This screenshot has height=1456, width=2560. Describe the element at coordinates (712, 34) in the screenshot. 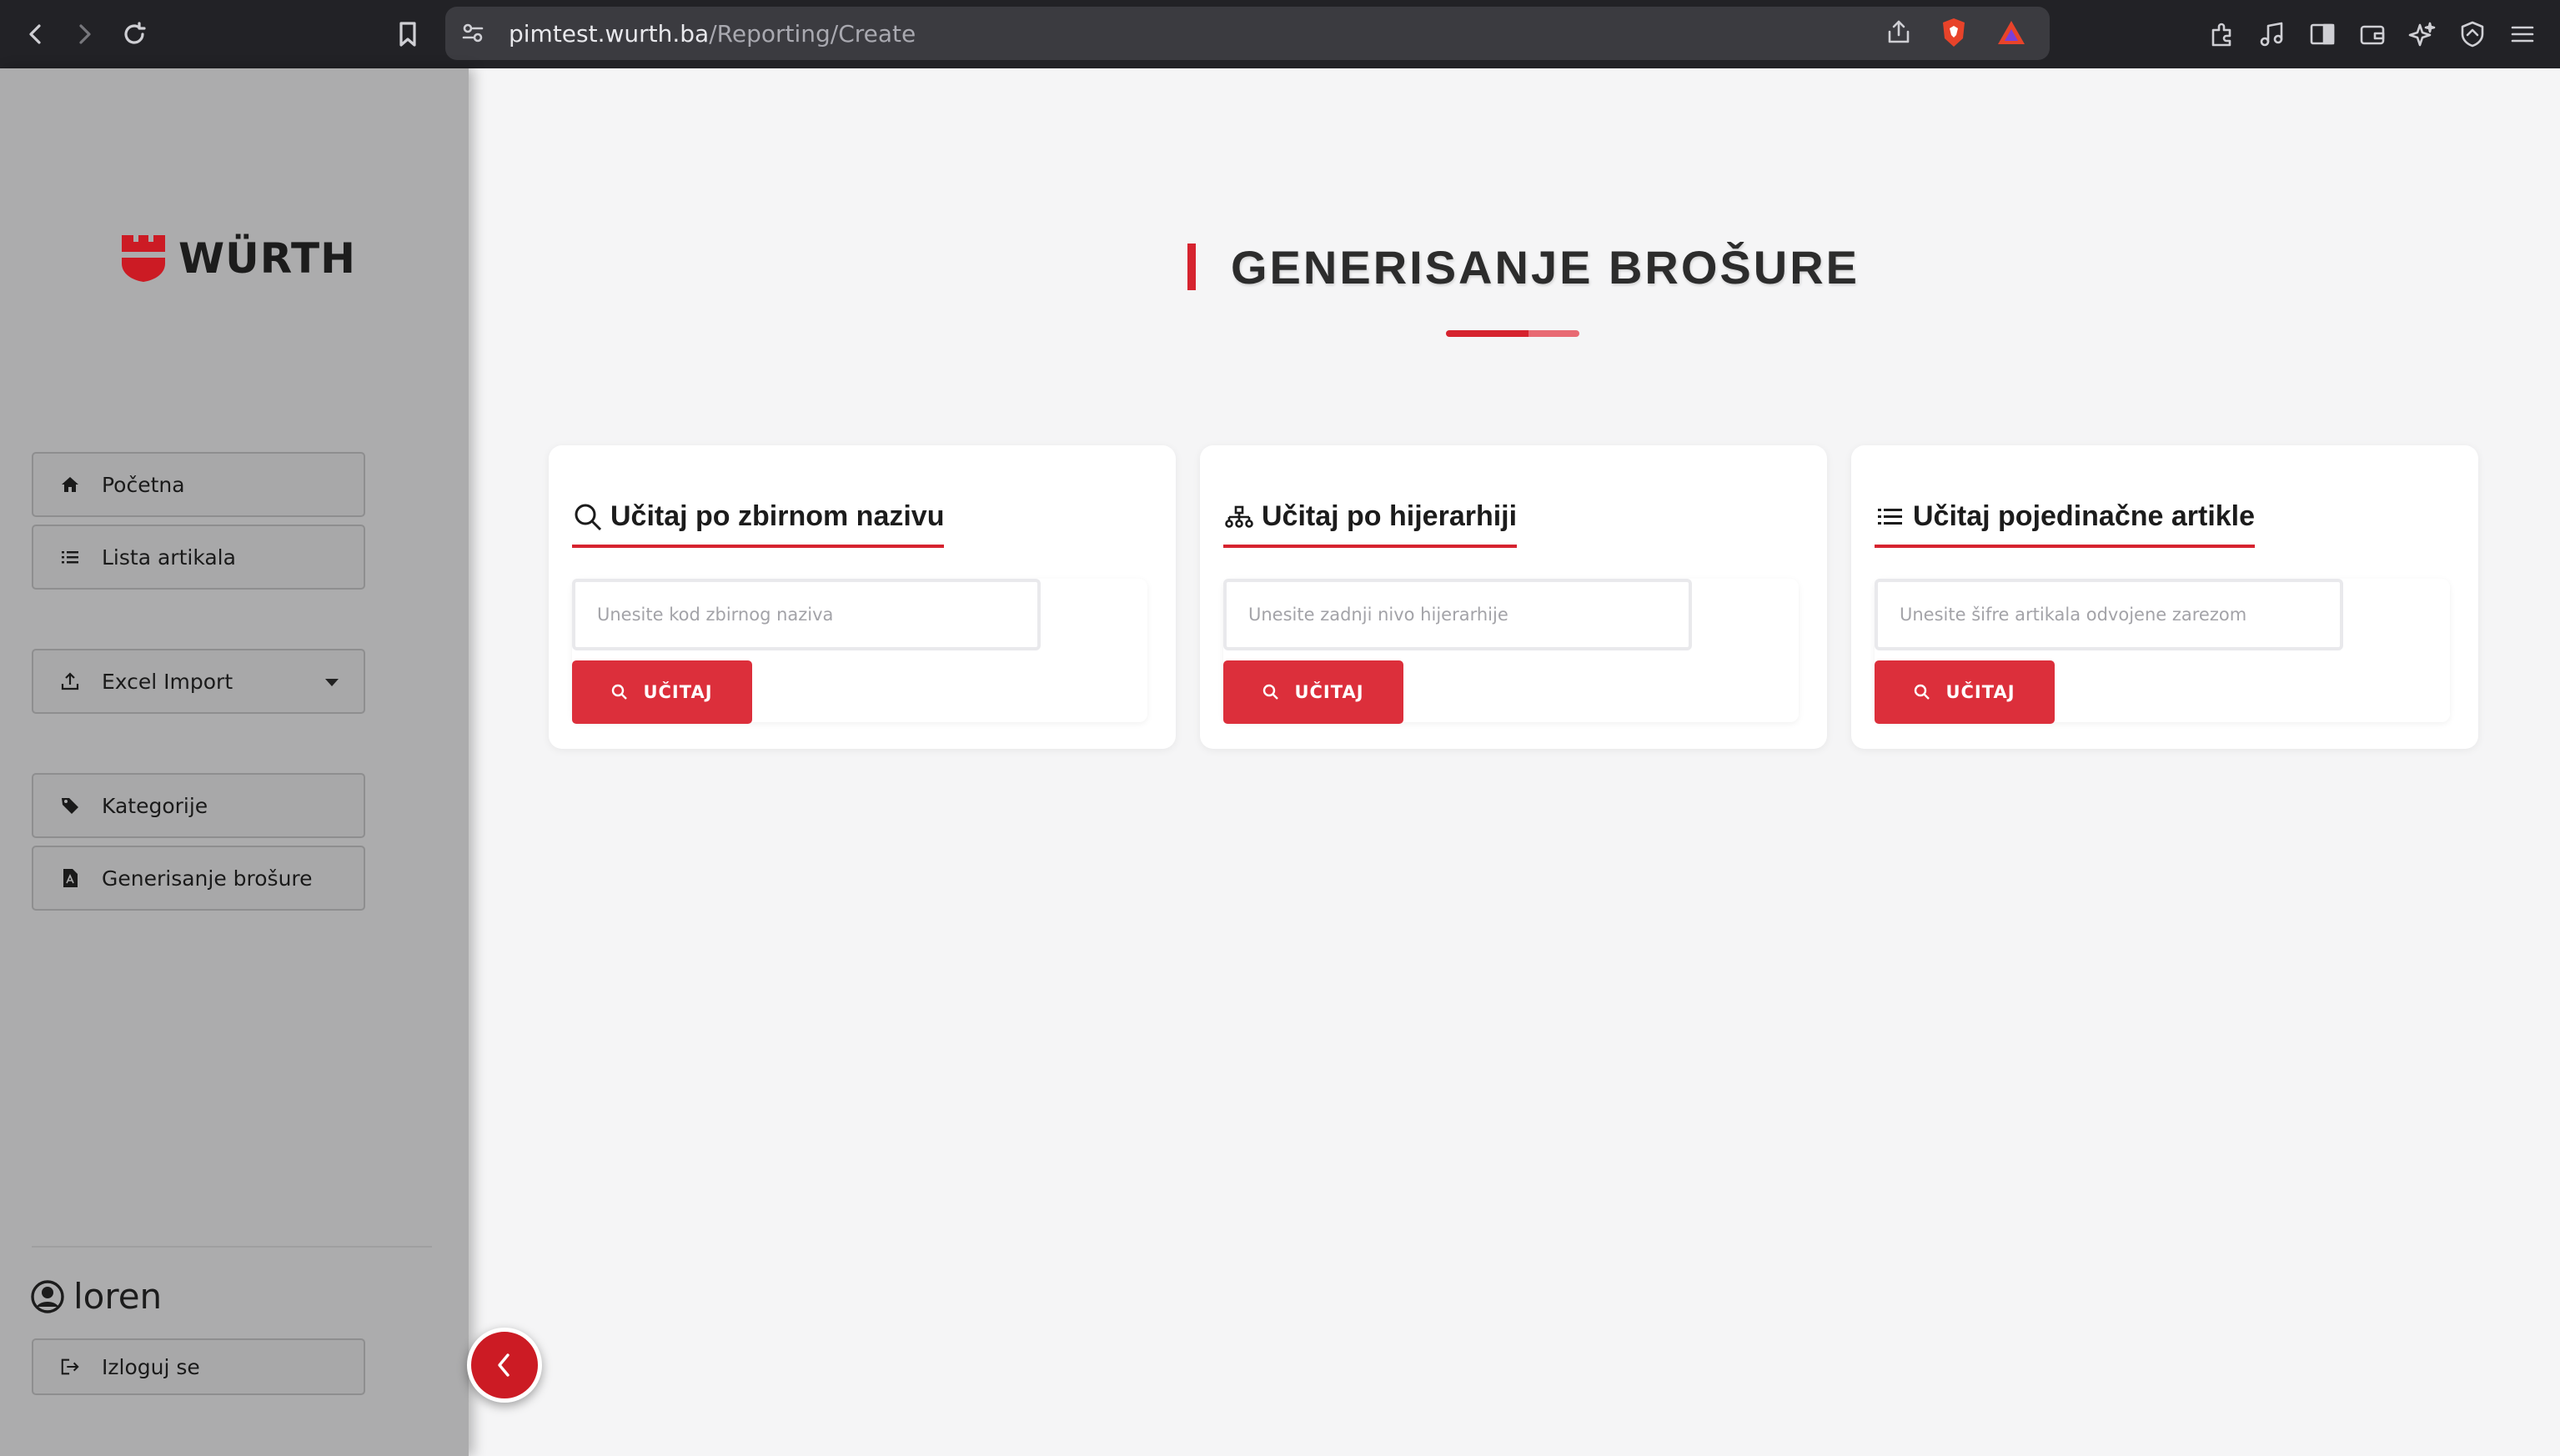

I see `url-text: pimtest.wurth.ba/Reporting/Create` at that location.